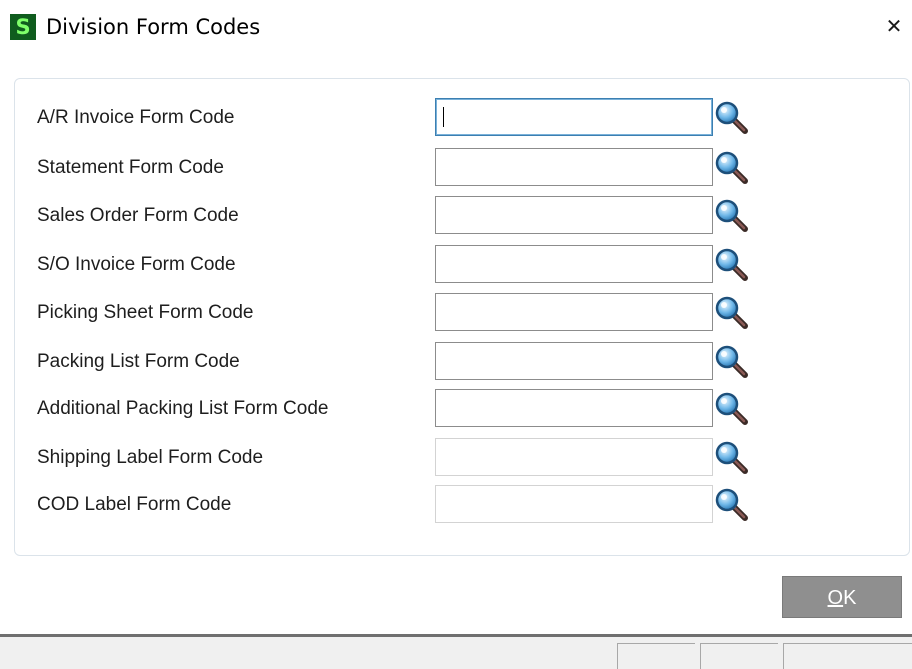 The height and width of the screenshot is (669, 912). What do you see at coordinates (574, 215) in the screenshot?
I see `sales-order-form-code-input` at bounding box center [574, 215].